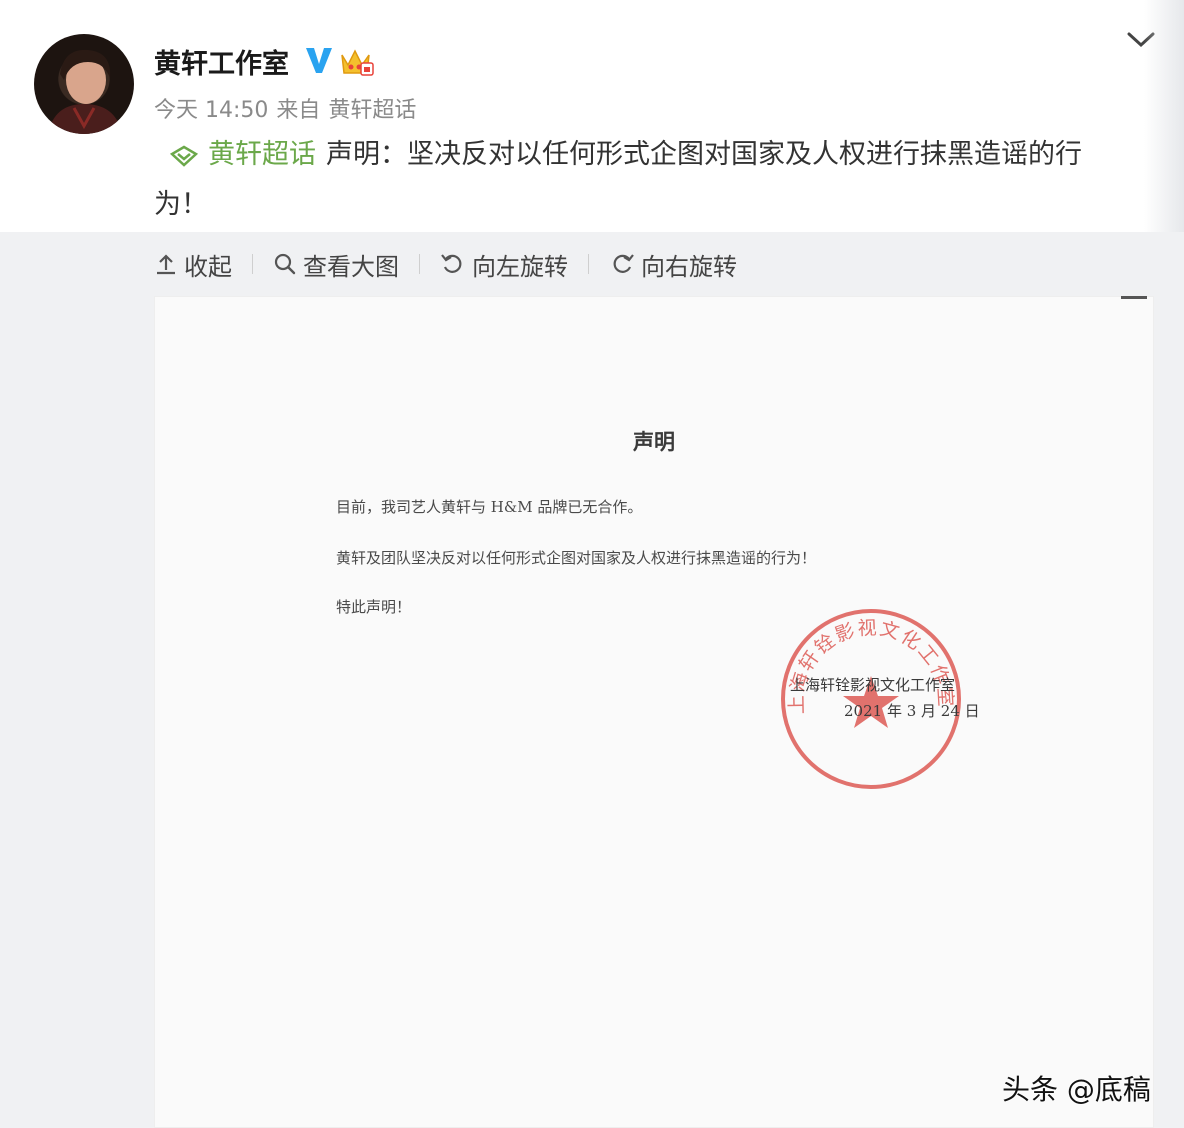 The image size is (1184, 1128). I want to click on rotate-left-label: 向左旋转, so click(520, 266).